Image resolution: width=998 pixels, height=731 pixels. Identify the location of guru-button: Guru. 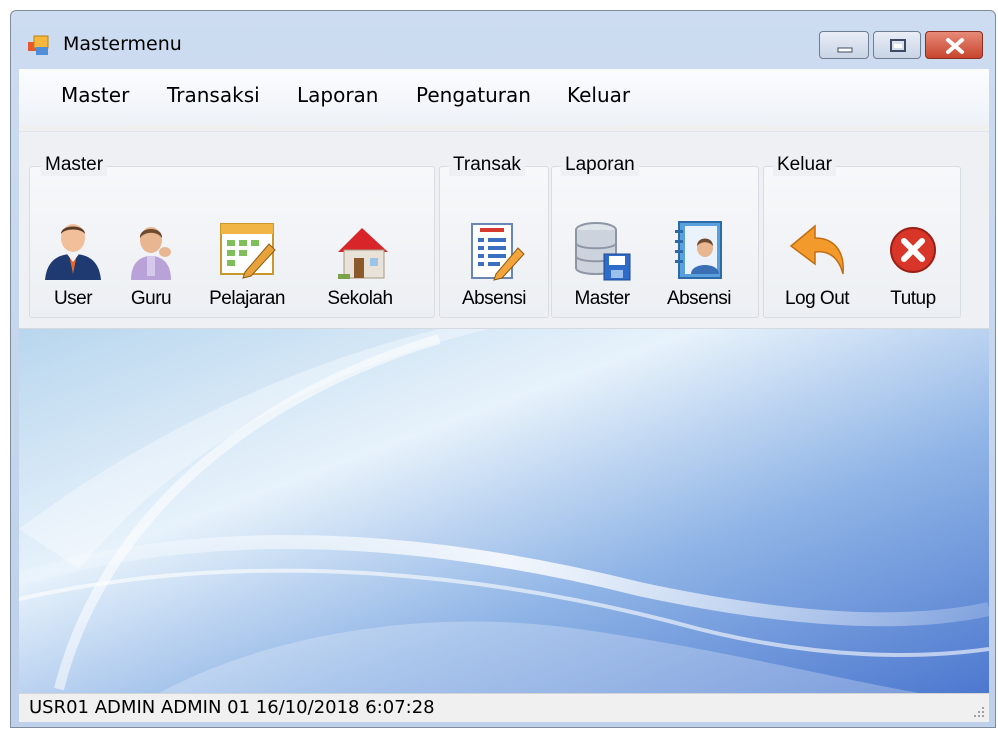
(151, 268).